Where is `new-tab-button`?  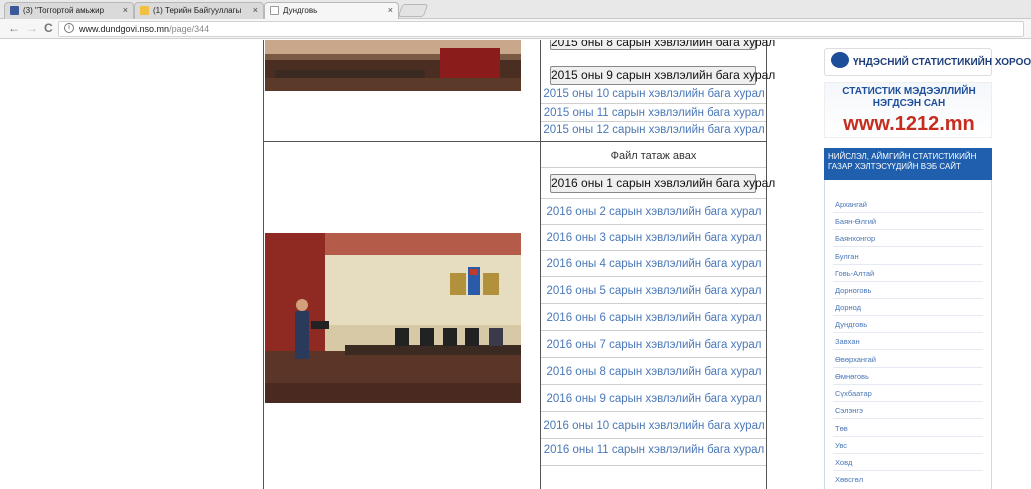
new-tab-button is located at coordinates (413, 10).